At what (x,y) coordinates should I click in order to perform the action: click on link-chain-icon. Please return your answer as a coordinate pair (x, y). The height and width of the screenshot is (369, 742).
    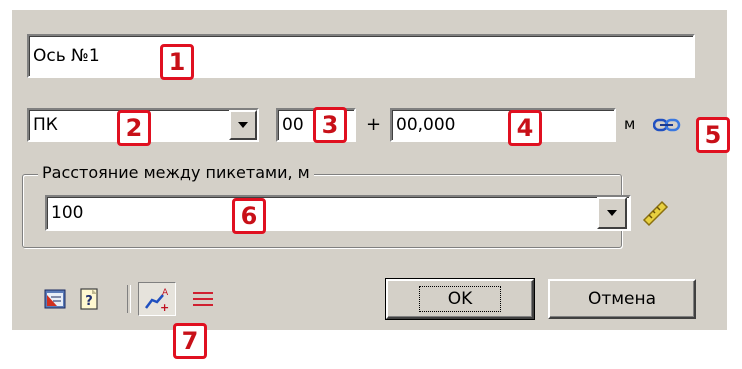
    Looking at the image, I should click on (667, 125).